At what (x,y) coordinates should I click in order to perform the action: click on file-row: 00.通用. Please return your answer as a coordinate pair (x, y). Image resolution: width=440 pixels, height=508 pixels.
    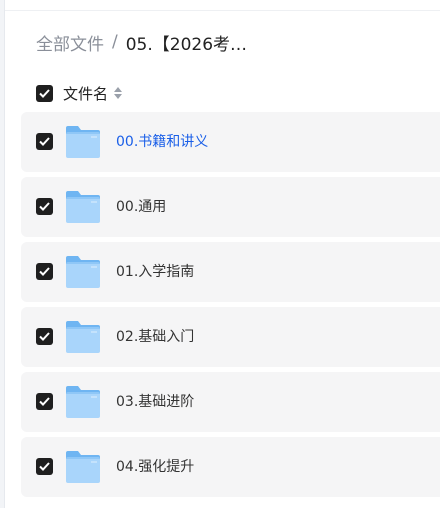
    Looking at the image, I should click on (230, 207).